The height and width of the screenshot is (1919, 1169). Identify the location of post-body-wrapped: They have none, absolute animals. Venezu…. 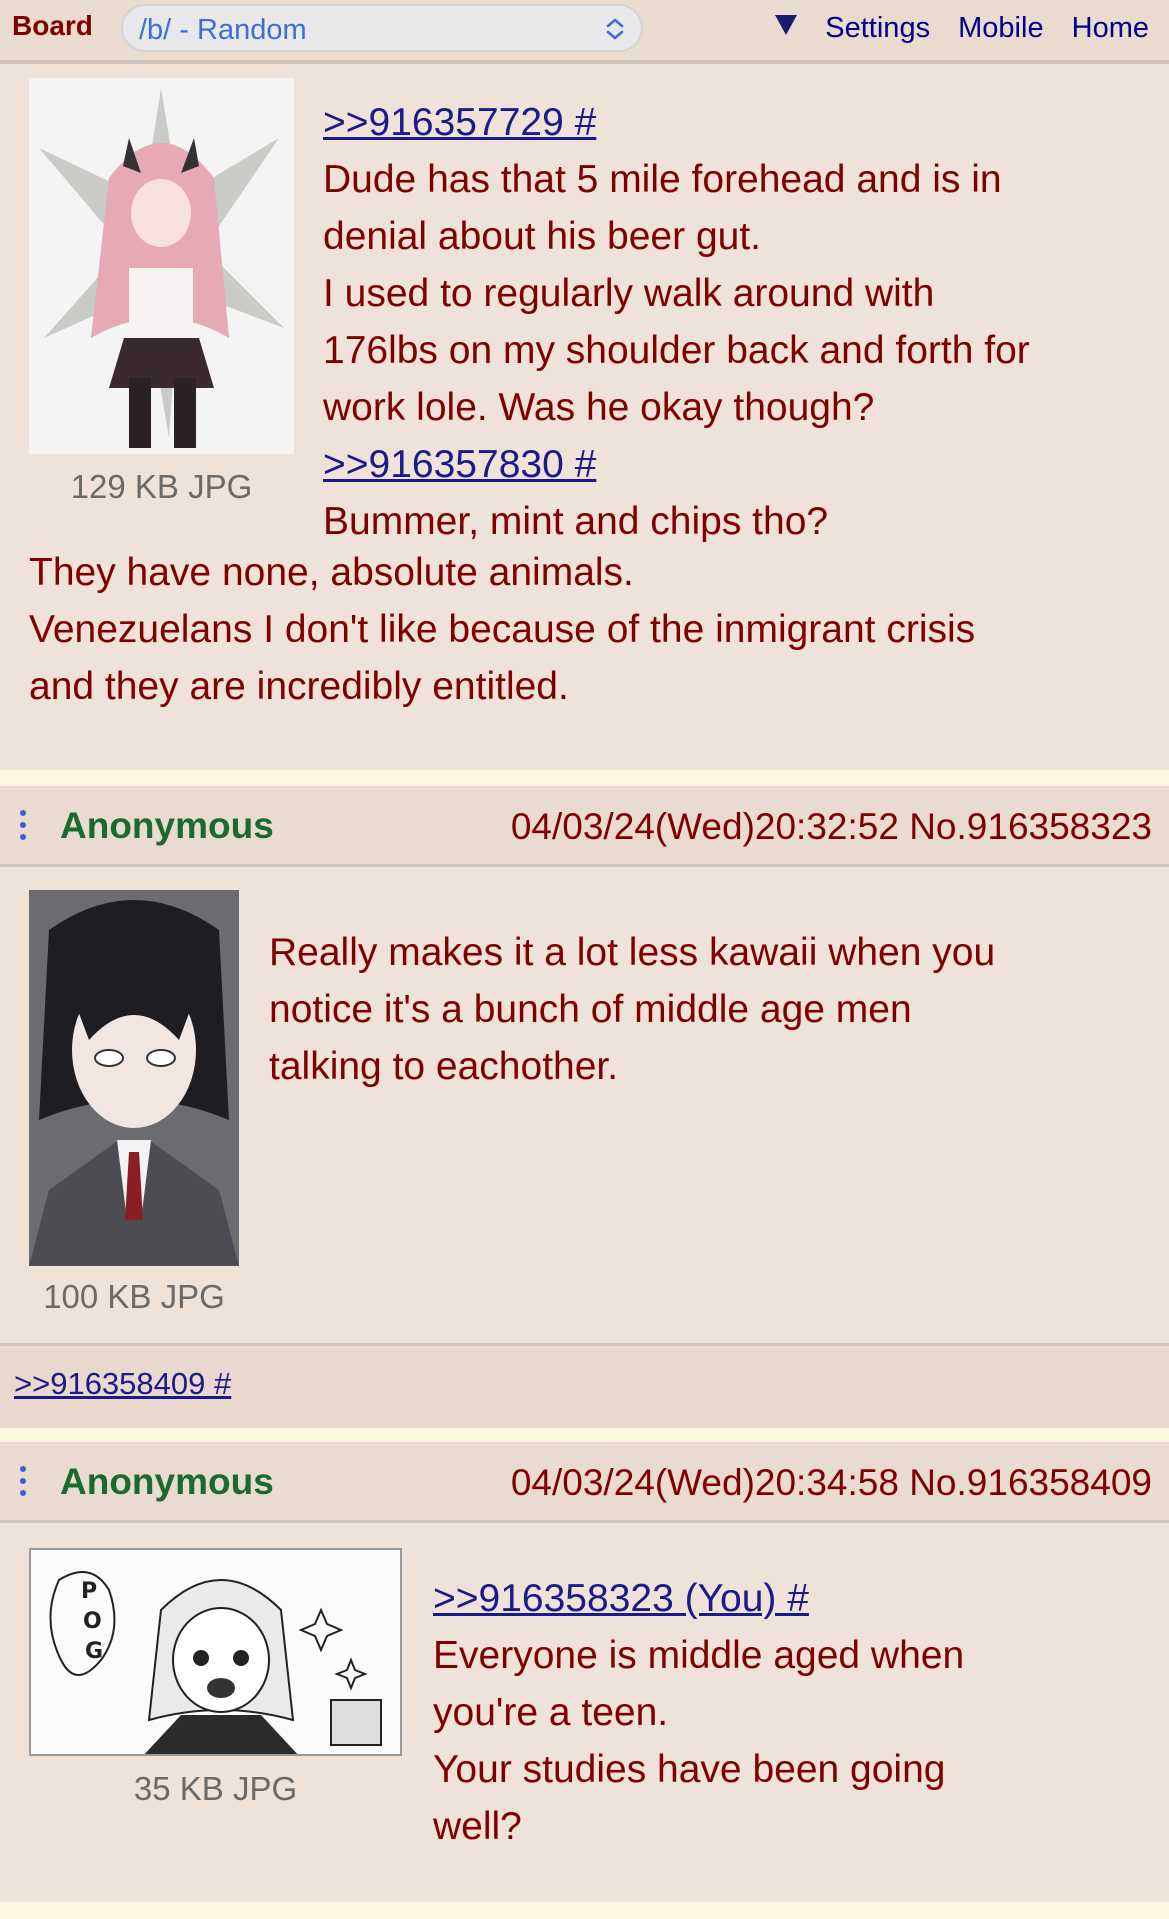
(594, 629).